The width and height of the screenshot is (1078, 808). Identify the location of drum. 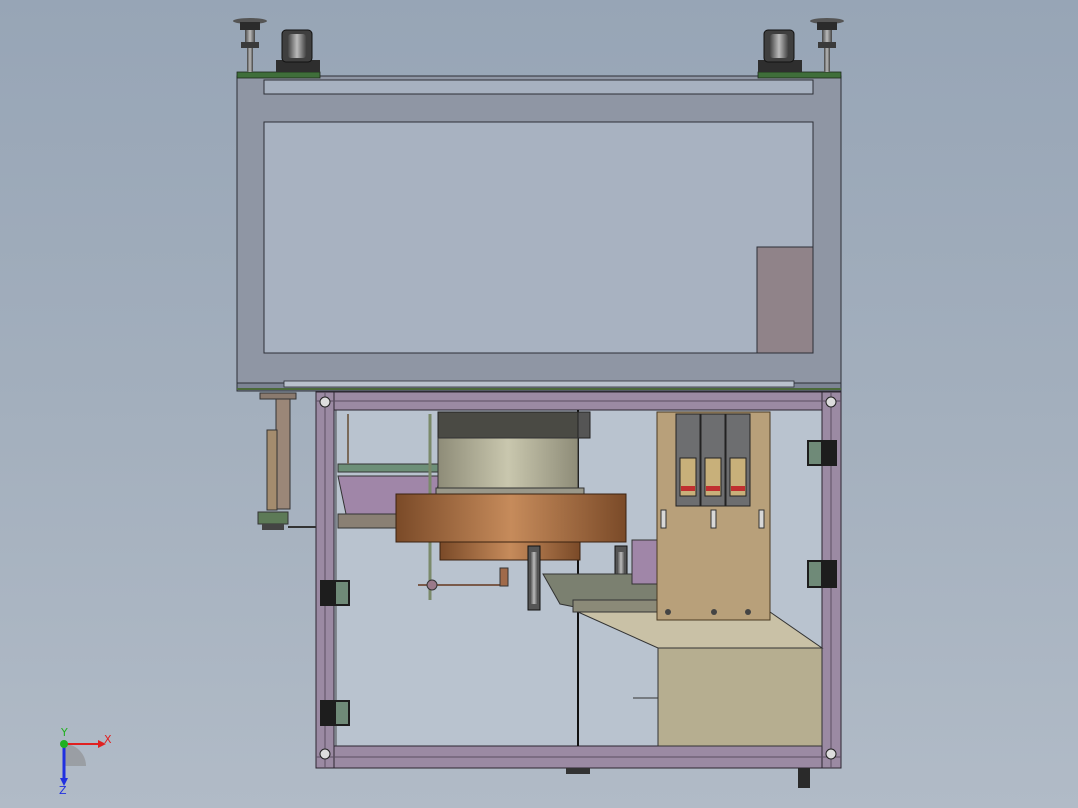
(513, 454).